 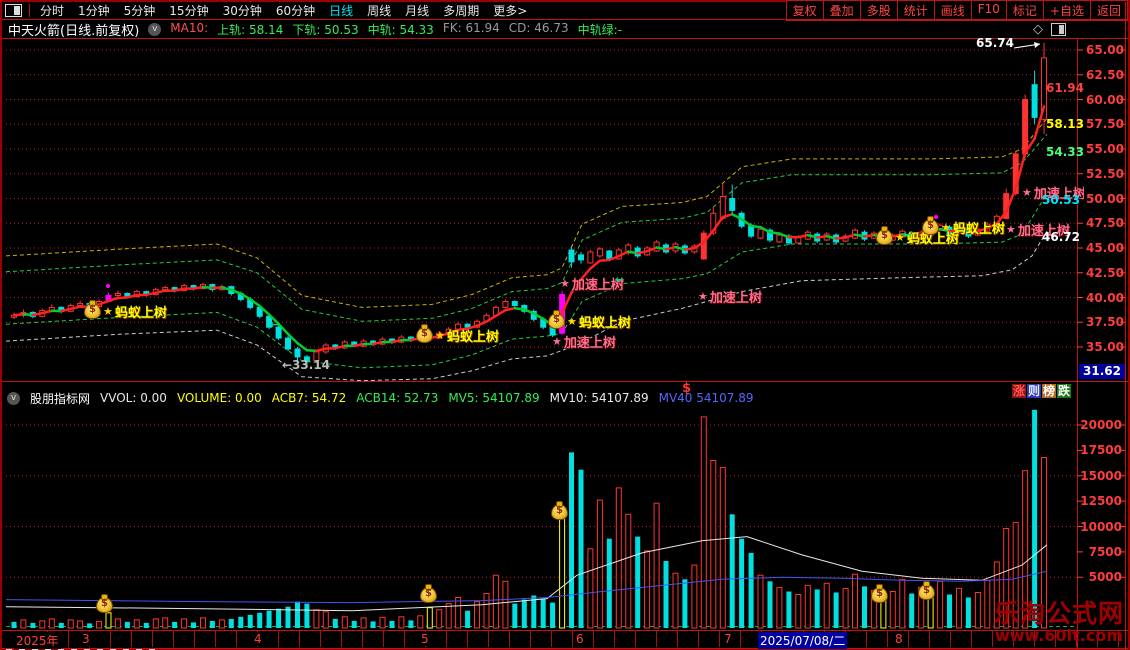 I want to click on volume-indicator-segment: MV5: 54107.89, so click(x=494, y=398).